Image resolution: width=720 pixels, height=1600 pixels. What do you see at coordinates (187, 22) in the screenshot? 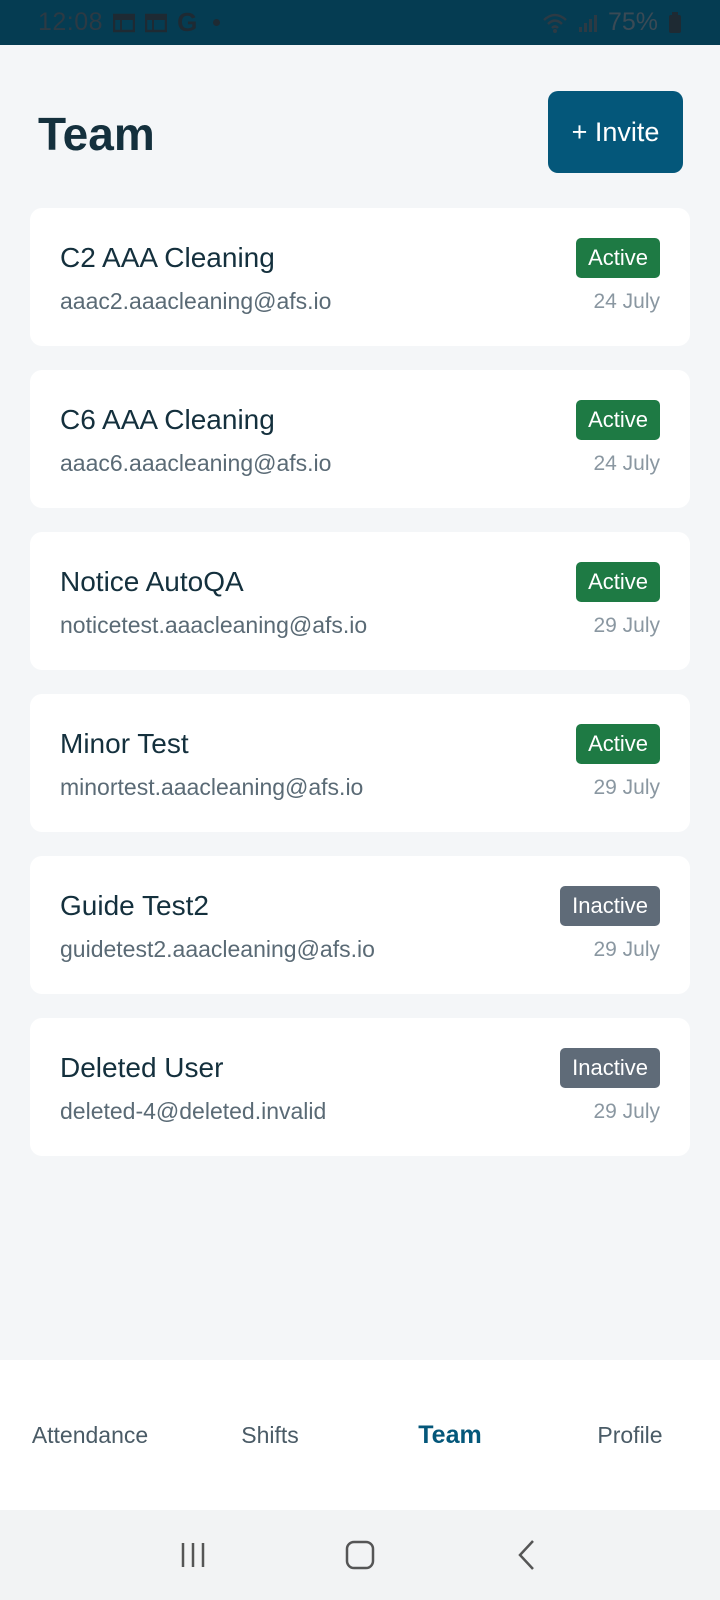
I see `google-icon: G` at bounding box center [187, 22].